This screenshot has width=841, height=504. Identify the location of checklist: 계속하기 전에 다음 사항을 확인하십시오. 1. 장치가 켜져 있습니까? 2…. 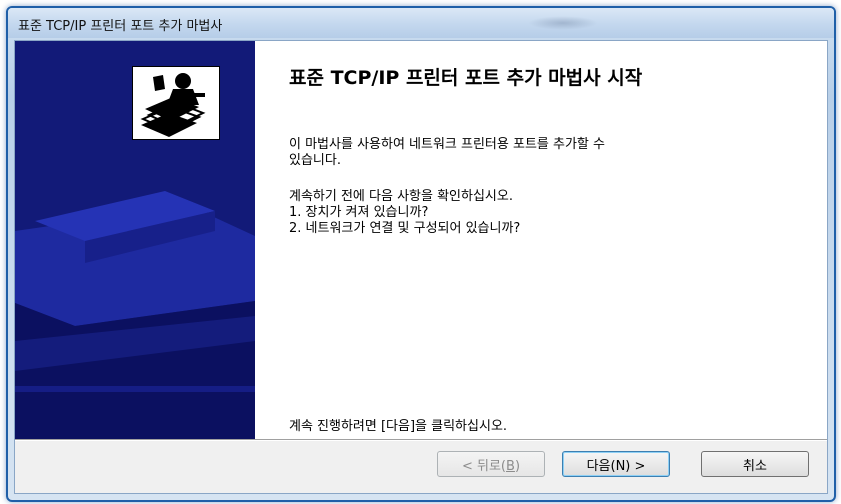
(404, 213).